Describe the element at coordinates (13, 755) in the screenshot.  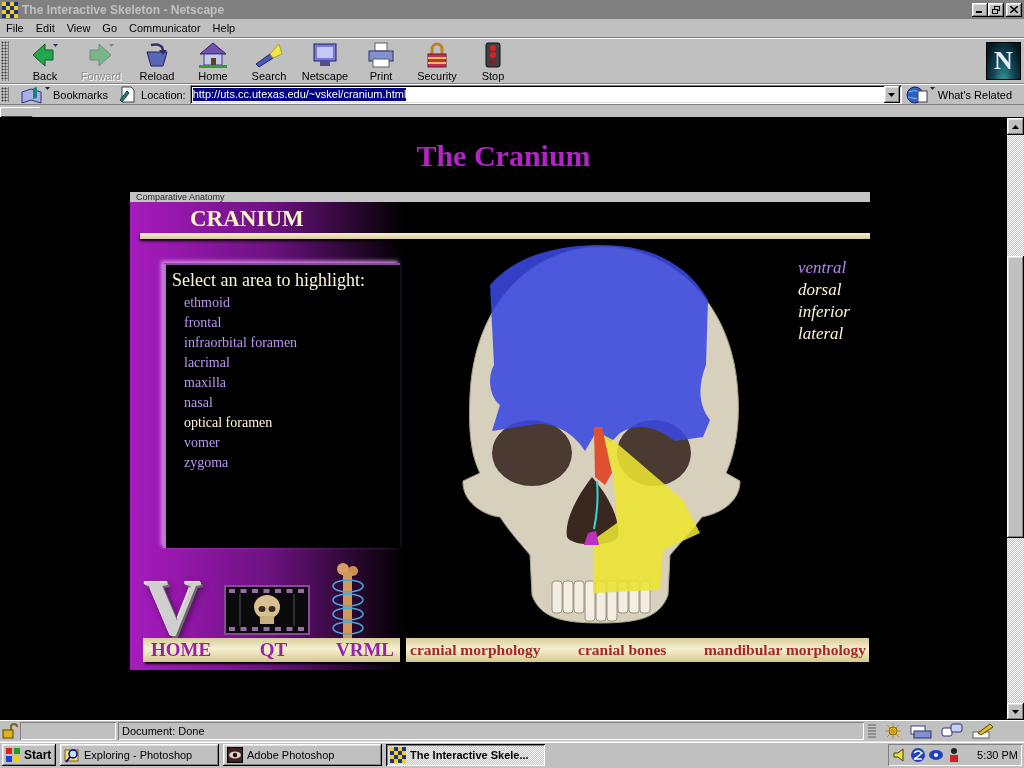
I see `flag-icon` at that location.